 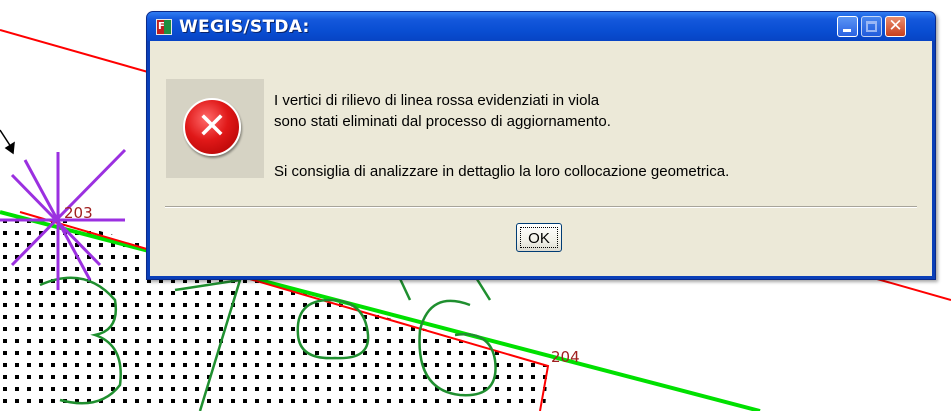 I want to click on minimize-icon, so click(x=847, y=30).